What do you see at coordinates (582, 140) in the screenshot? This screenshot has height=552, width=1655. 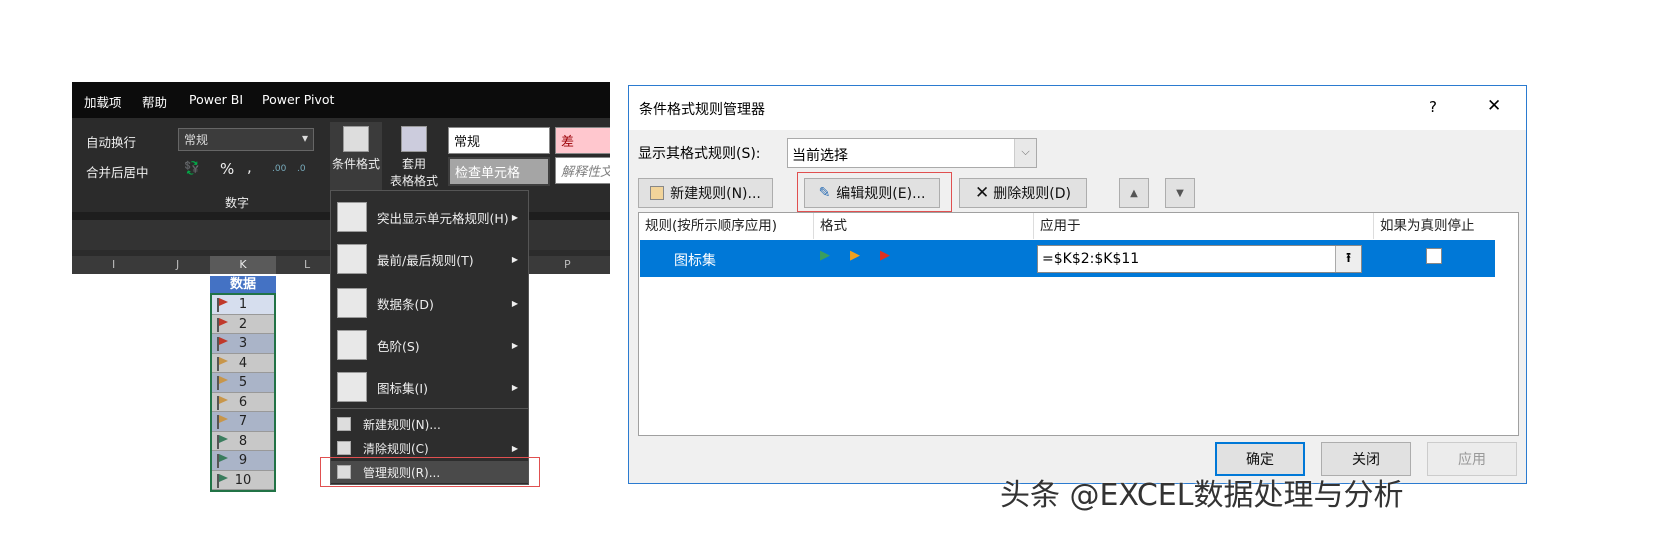 I see `style-bad: 差` at bounding box center [582, 140].